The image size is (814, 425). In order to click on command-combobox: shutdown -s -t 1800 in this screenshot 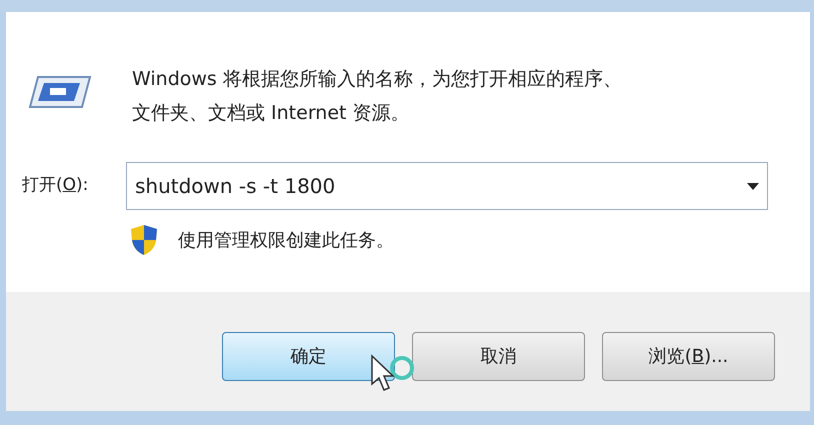, I will do `click(447, 186)`.